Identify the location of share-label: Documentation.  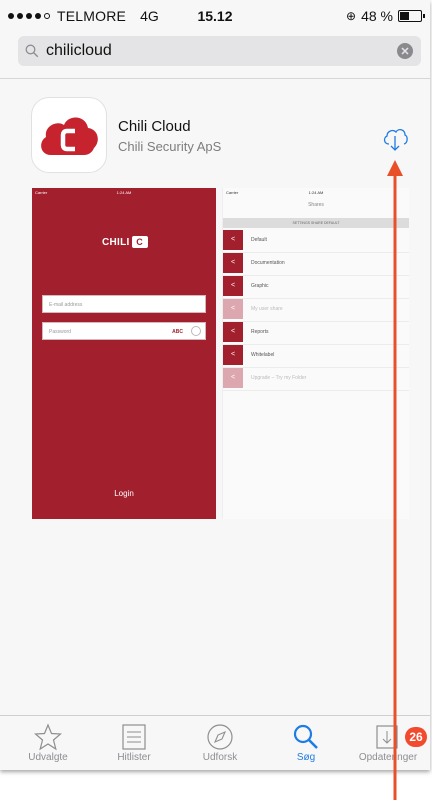
(268, 263).